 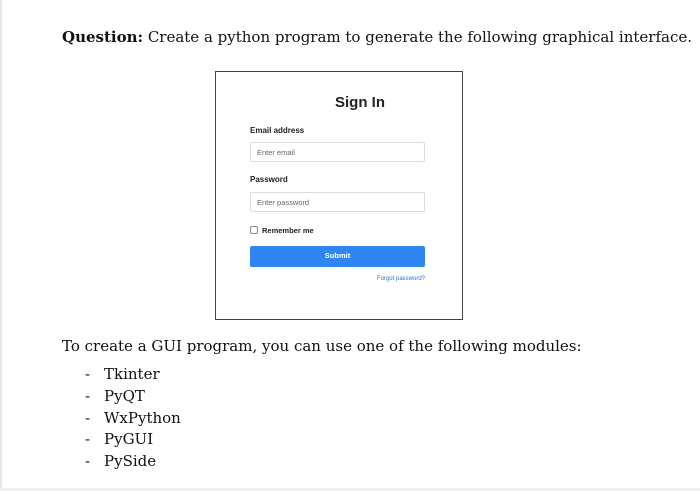 I want to click on module-name: PyQT, so click(x=124, y=395).